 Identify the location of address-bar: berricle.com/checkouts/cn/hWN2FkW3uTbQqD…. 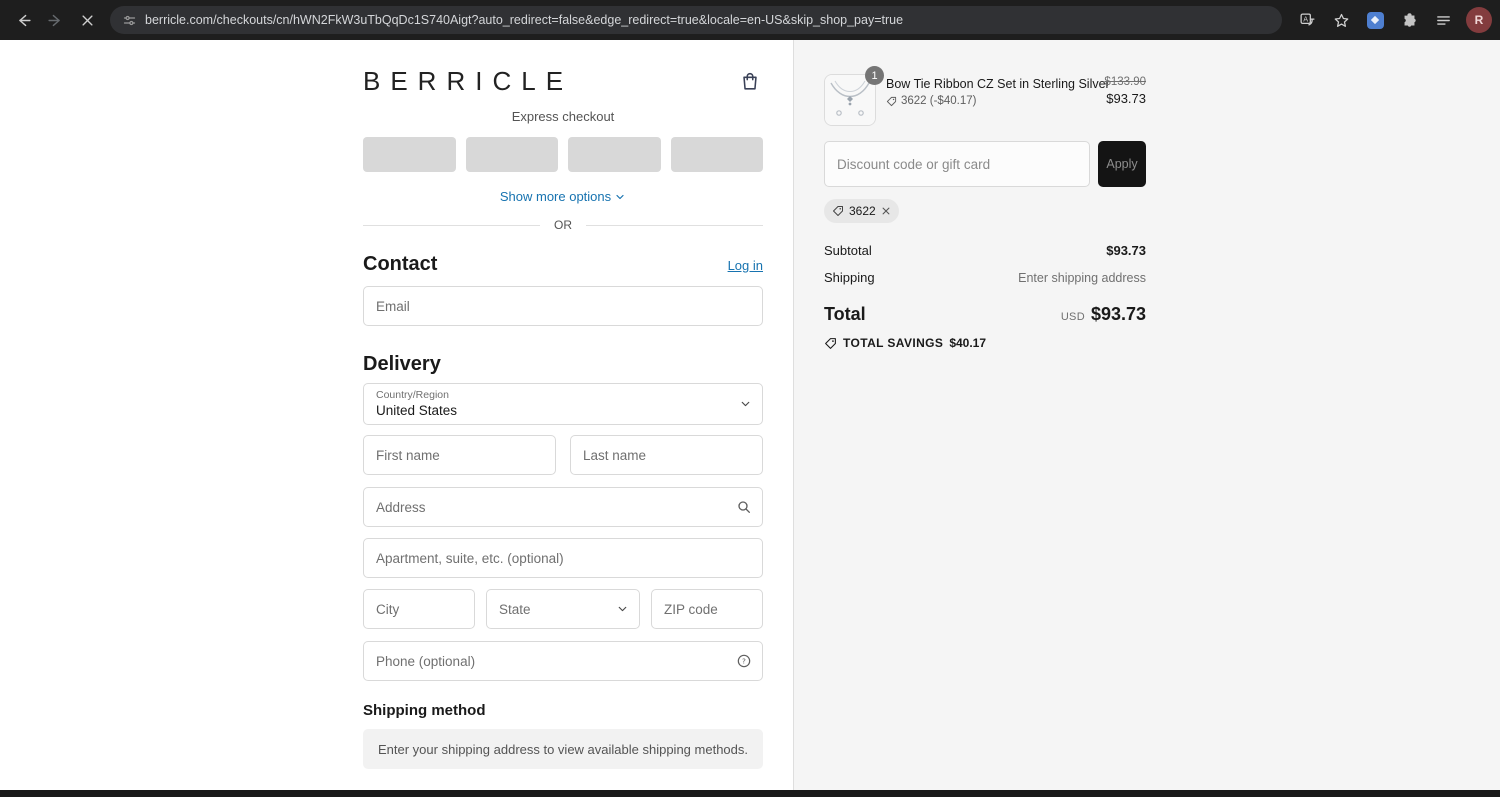
(696, 20).